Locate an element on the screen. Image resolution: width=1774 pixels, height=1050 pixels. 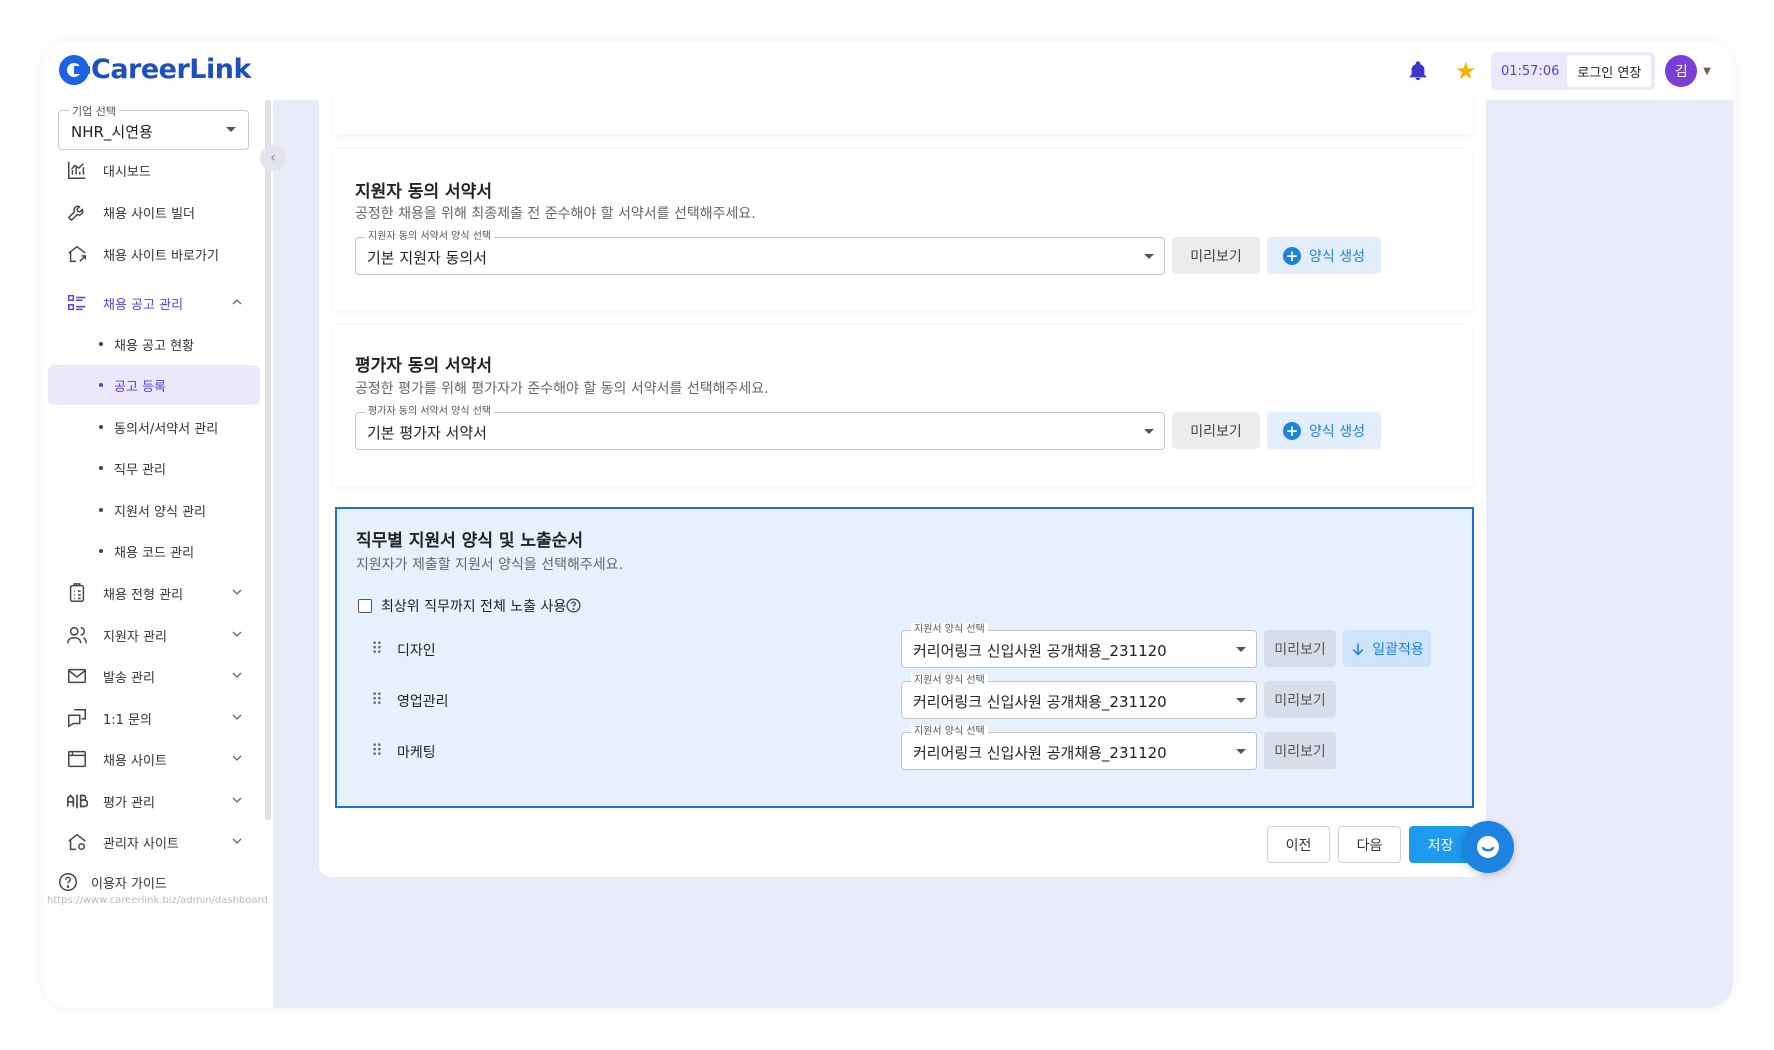
header-actions: ★ 01:57:06 로그인 연장 김 ▼ is located at coordinates (1559, 71).